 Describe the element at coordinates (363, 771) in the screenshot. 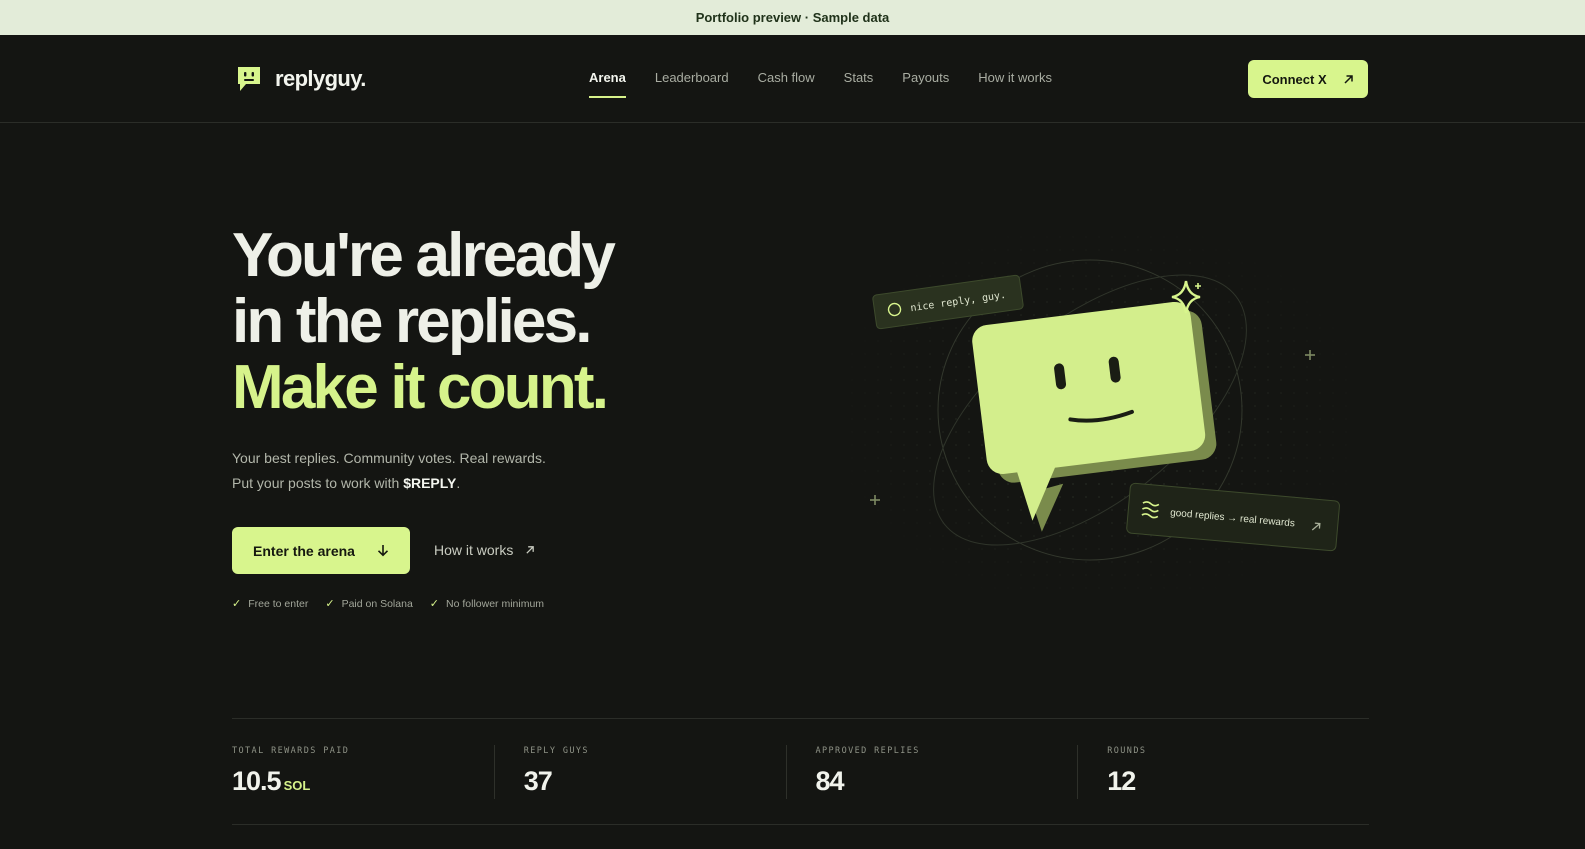

I see `stat-total-rewards: TOTAL REWARDS PAID 10.5 SOL` at that location.